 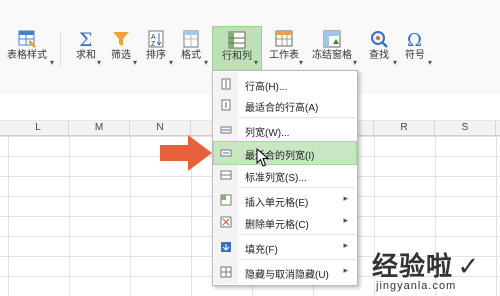 I want to click on menu-item-label: 最适合的行高(A), so click(x=282, y=108).